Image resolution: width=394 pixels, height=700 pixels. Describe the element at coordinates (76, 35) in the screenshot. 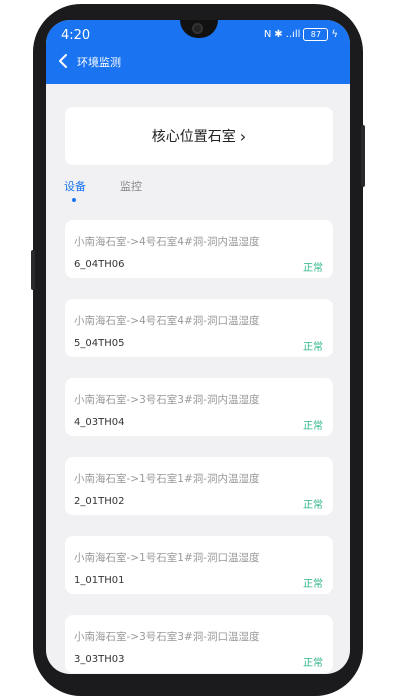

I see `status-time: 4:20` at that location.